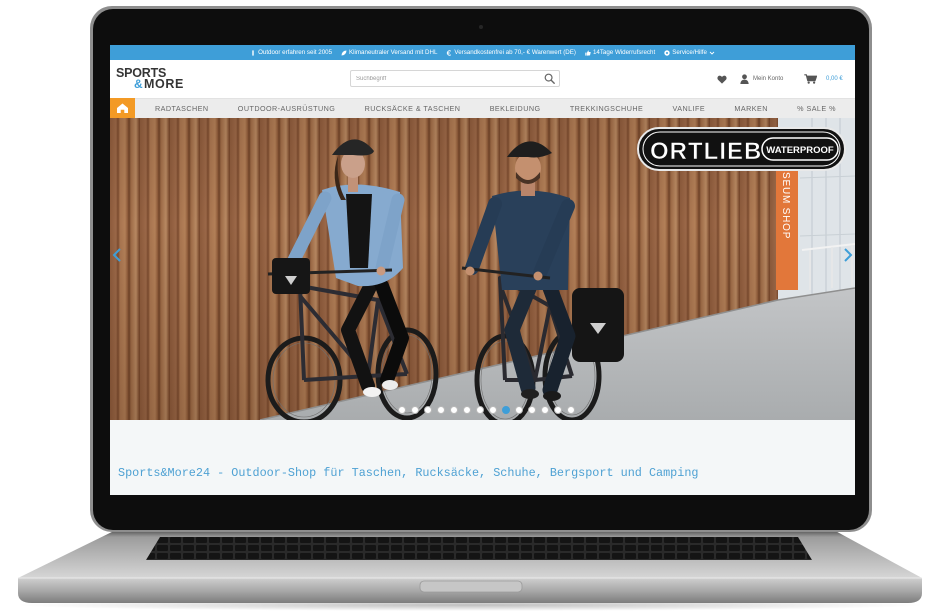 This screenshot has width=941, height=612. What do you see at coordinates (344, 52) in the screenshot?
I see `leaf-icon` at bounding box center [344, 52].